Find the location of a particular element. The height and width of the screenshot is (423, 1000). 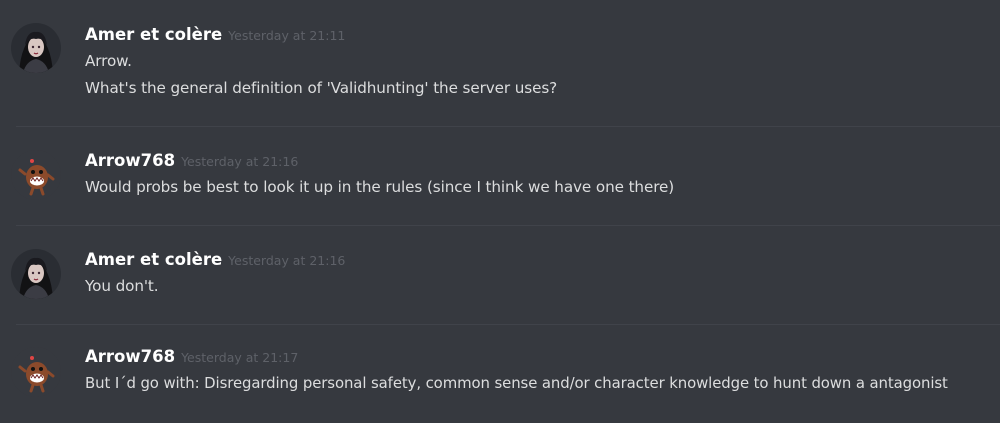

timestamp: Yesterday at 21:17 is located at coordinates (240, 357).